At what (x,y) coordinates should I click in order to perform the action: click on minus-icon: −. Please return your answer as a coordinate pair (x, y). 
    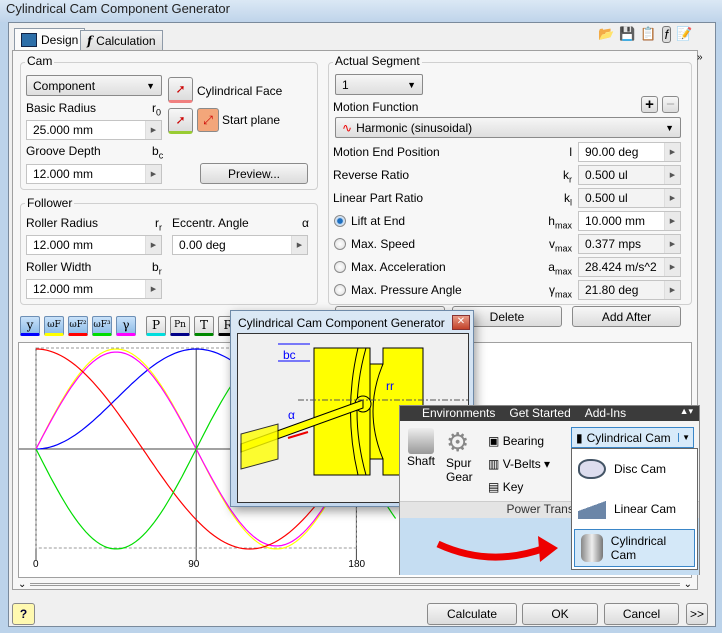
    Looking at the image, I should click on (670, 104).